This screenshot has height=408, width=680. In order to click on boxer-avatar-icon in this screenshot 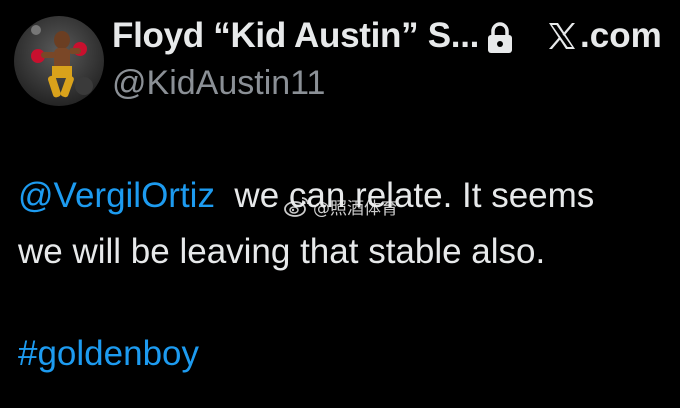, I will do `click(59, 61)`.